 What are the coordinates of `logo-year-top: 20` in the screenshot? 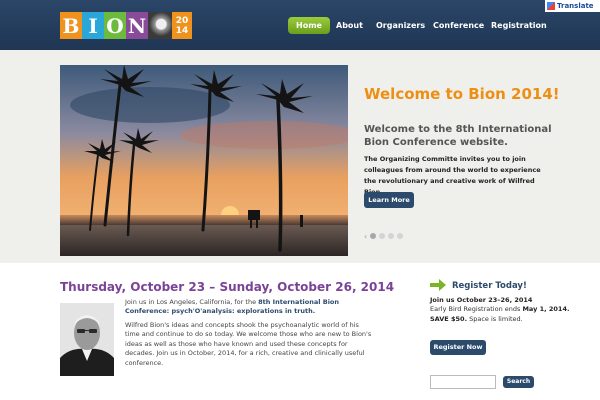 It's located at (182, 20).